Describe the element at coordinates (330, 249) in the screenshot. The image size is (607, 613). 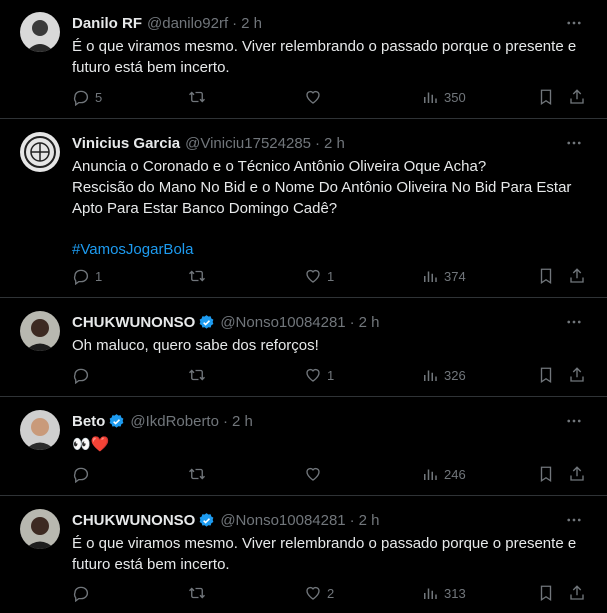
I see `hashtag-link: #VamosJogarBola` at that location.